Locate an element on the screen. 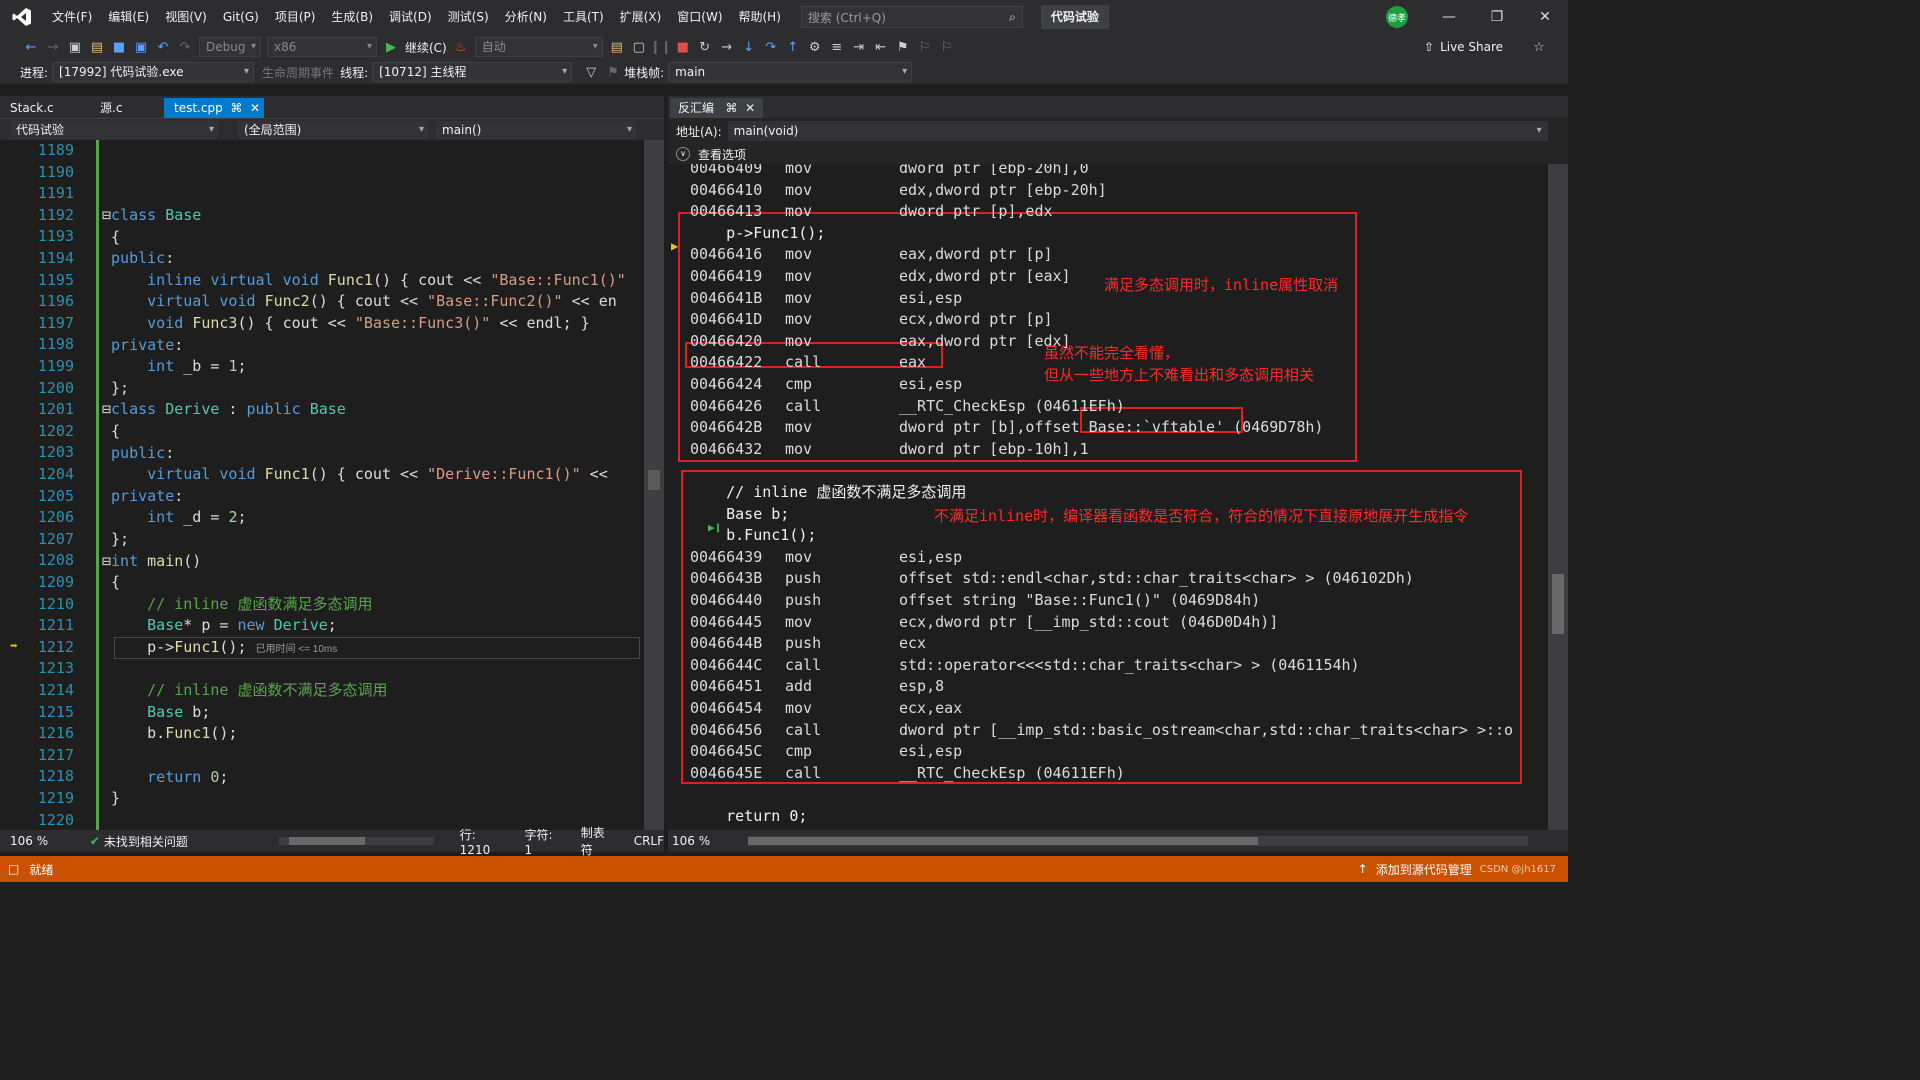 Image resolution: width=1920 pixels, height=1080 pixels. menu-extensions: 扩展(X) is located at coordinates (641, 17).